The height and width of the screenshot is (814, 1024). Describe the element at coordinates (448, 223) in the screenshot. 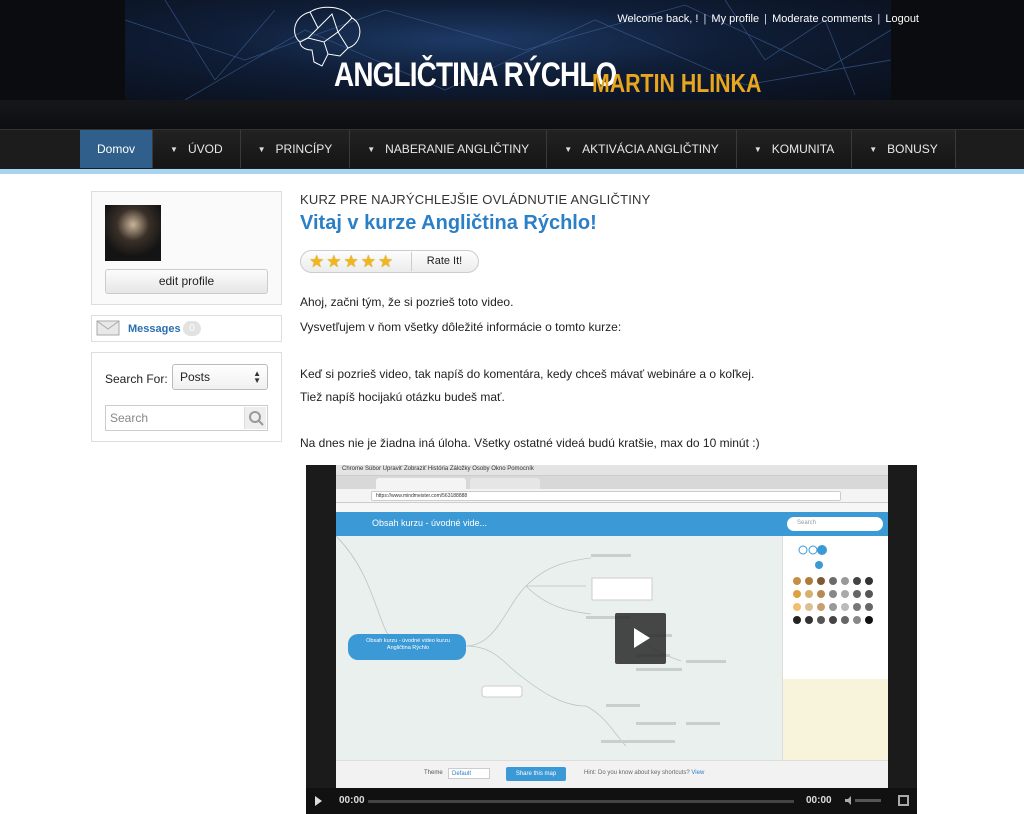

I see `page-title: Vitaj v kurze Angličtina Rýchlo!` at that location.